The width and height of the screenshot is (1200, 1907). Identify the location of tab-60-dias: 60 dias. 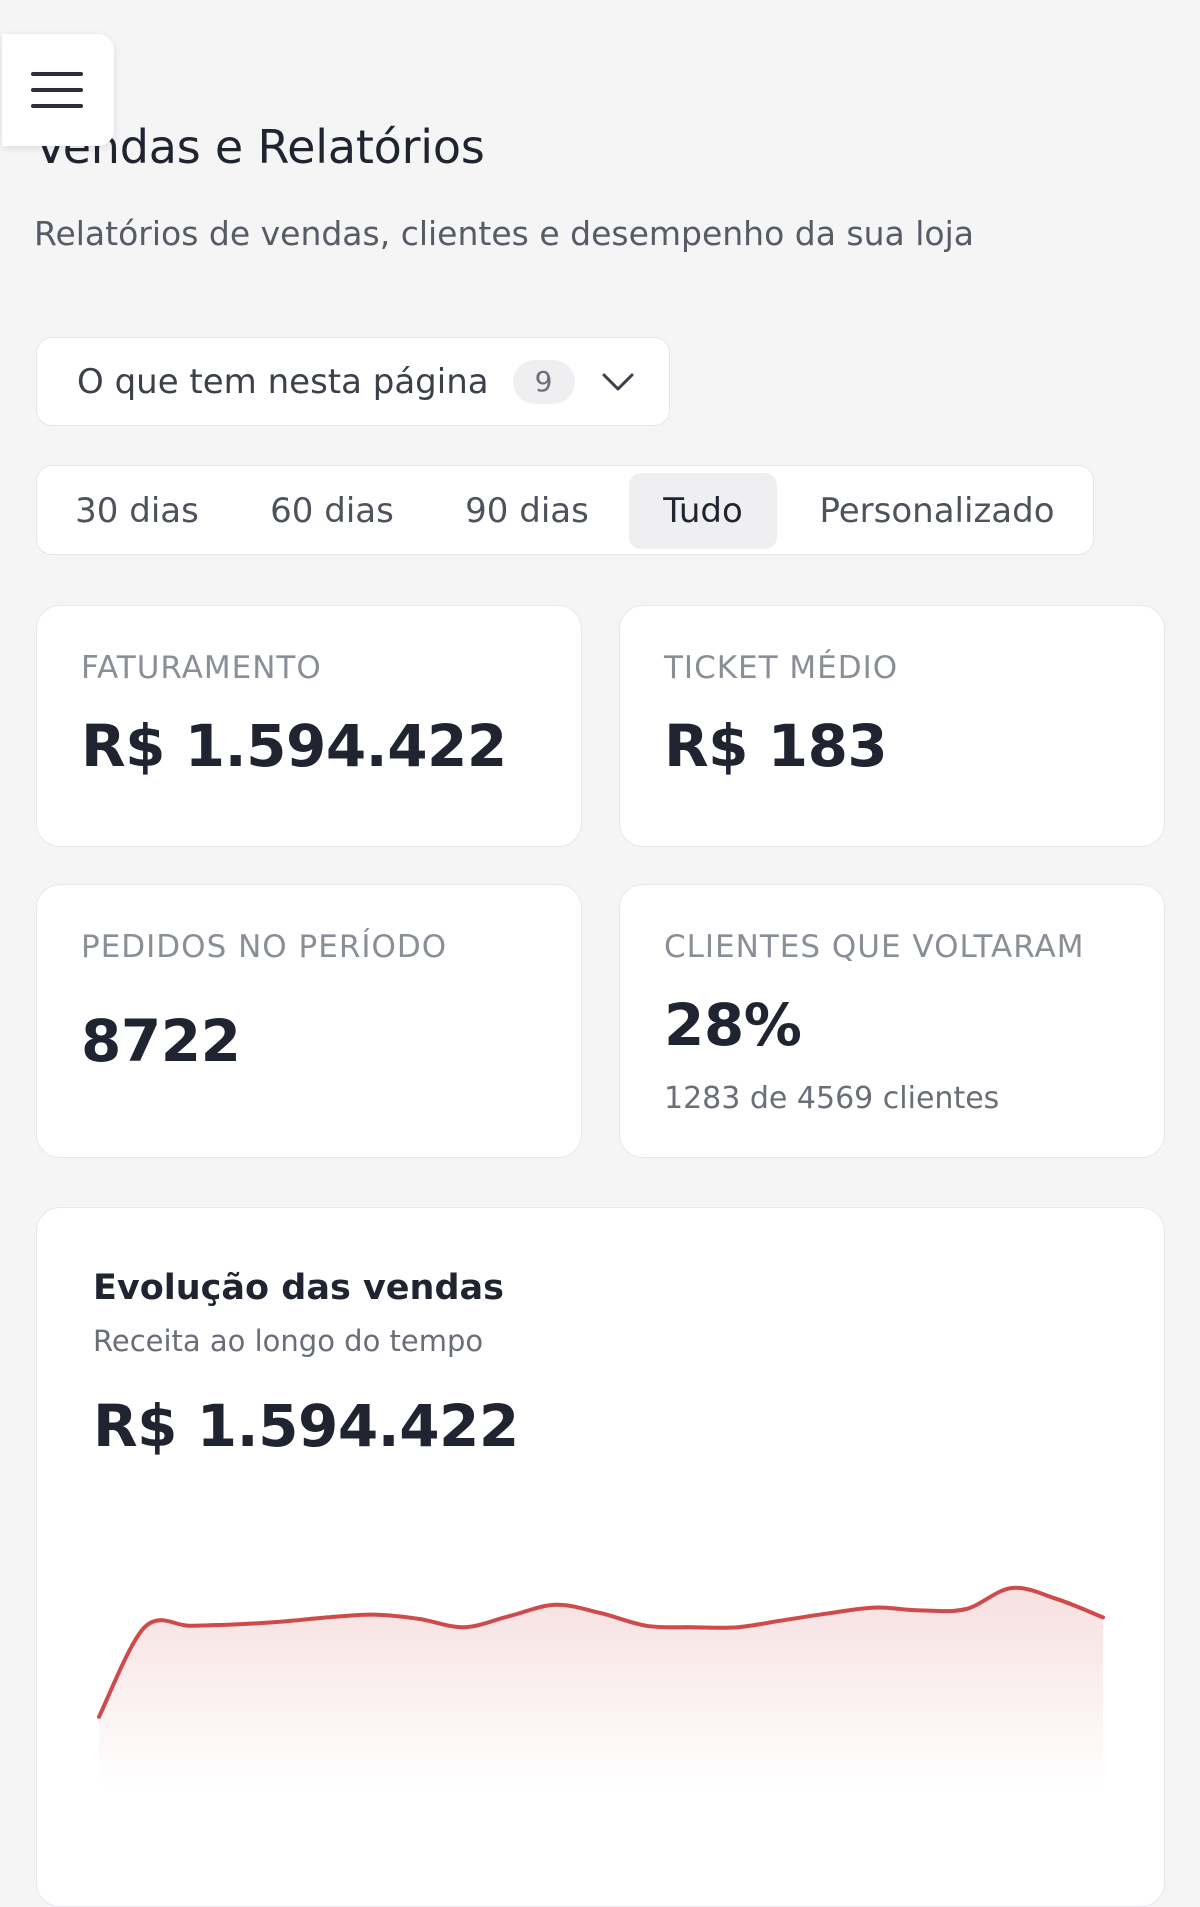
(332, 511).